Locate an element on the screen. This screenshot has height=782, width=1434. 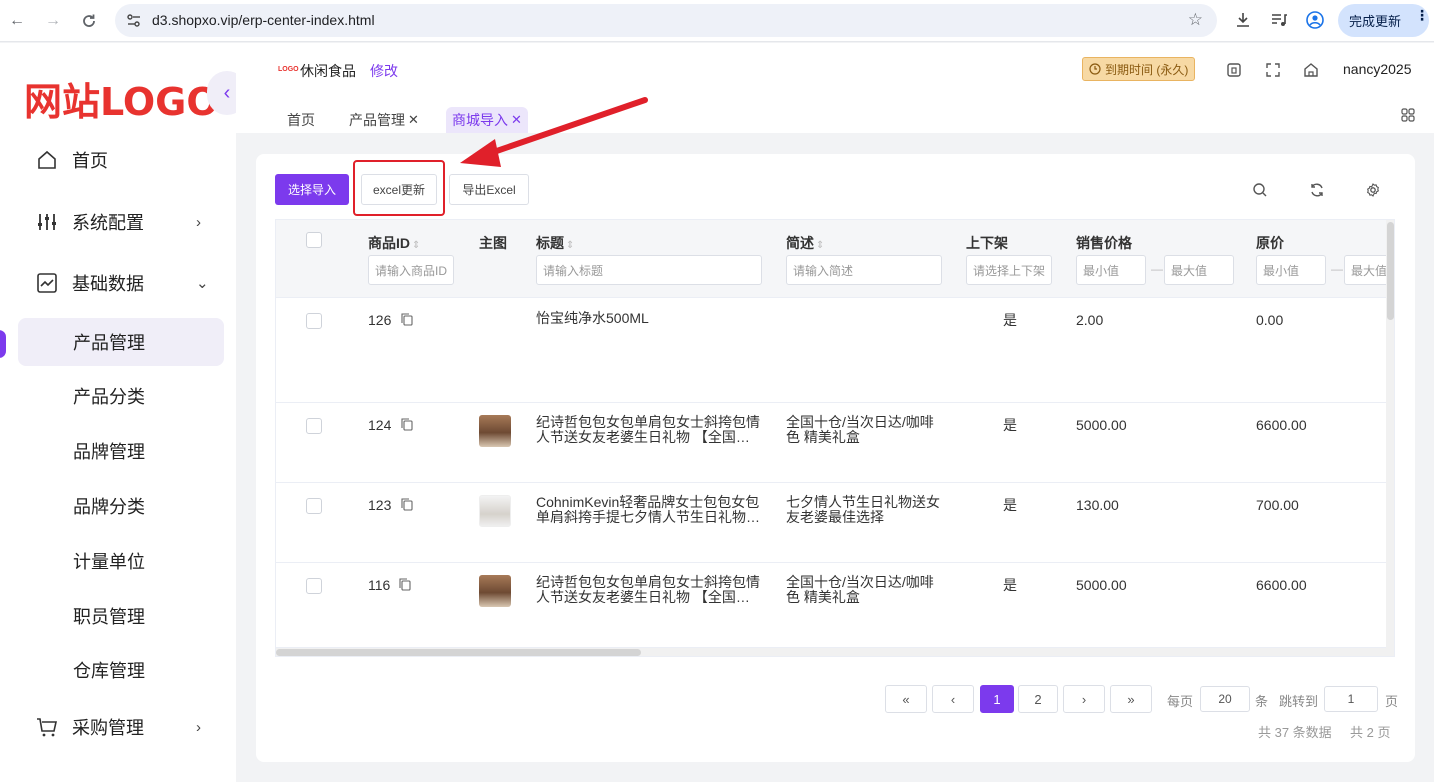
edit-shop-link: 修改 is located at coordinates (384, 71).